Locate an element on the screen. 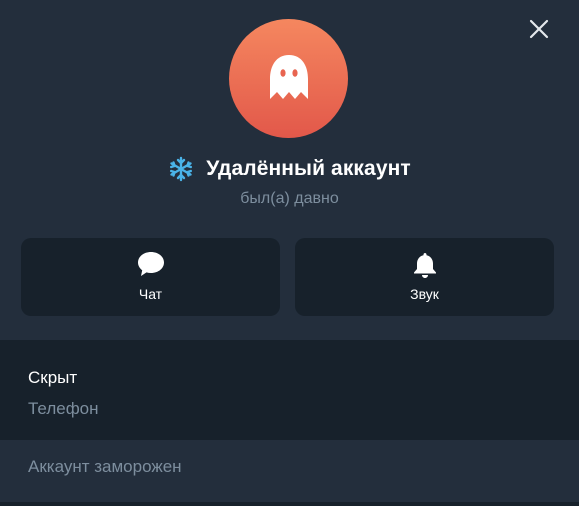 This screenshot has height=506, width=579. account-name: Удалённый аккаунт is located at coordinates (308, 168).